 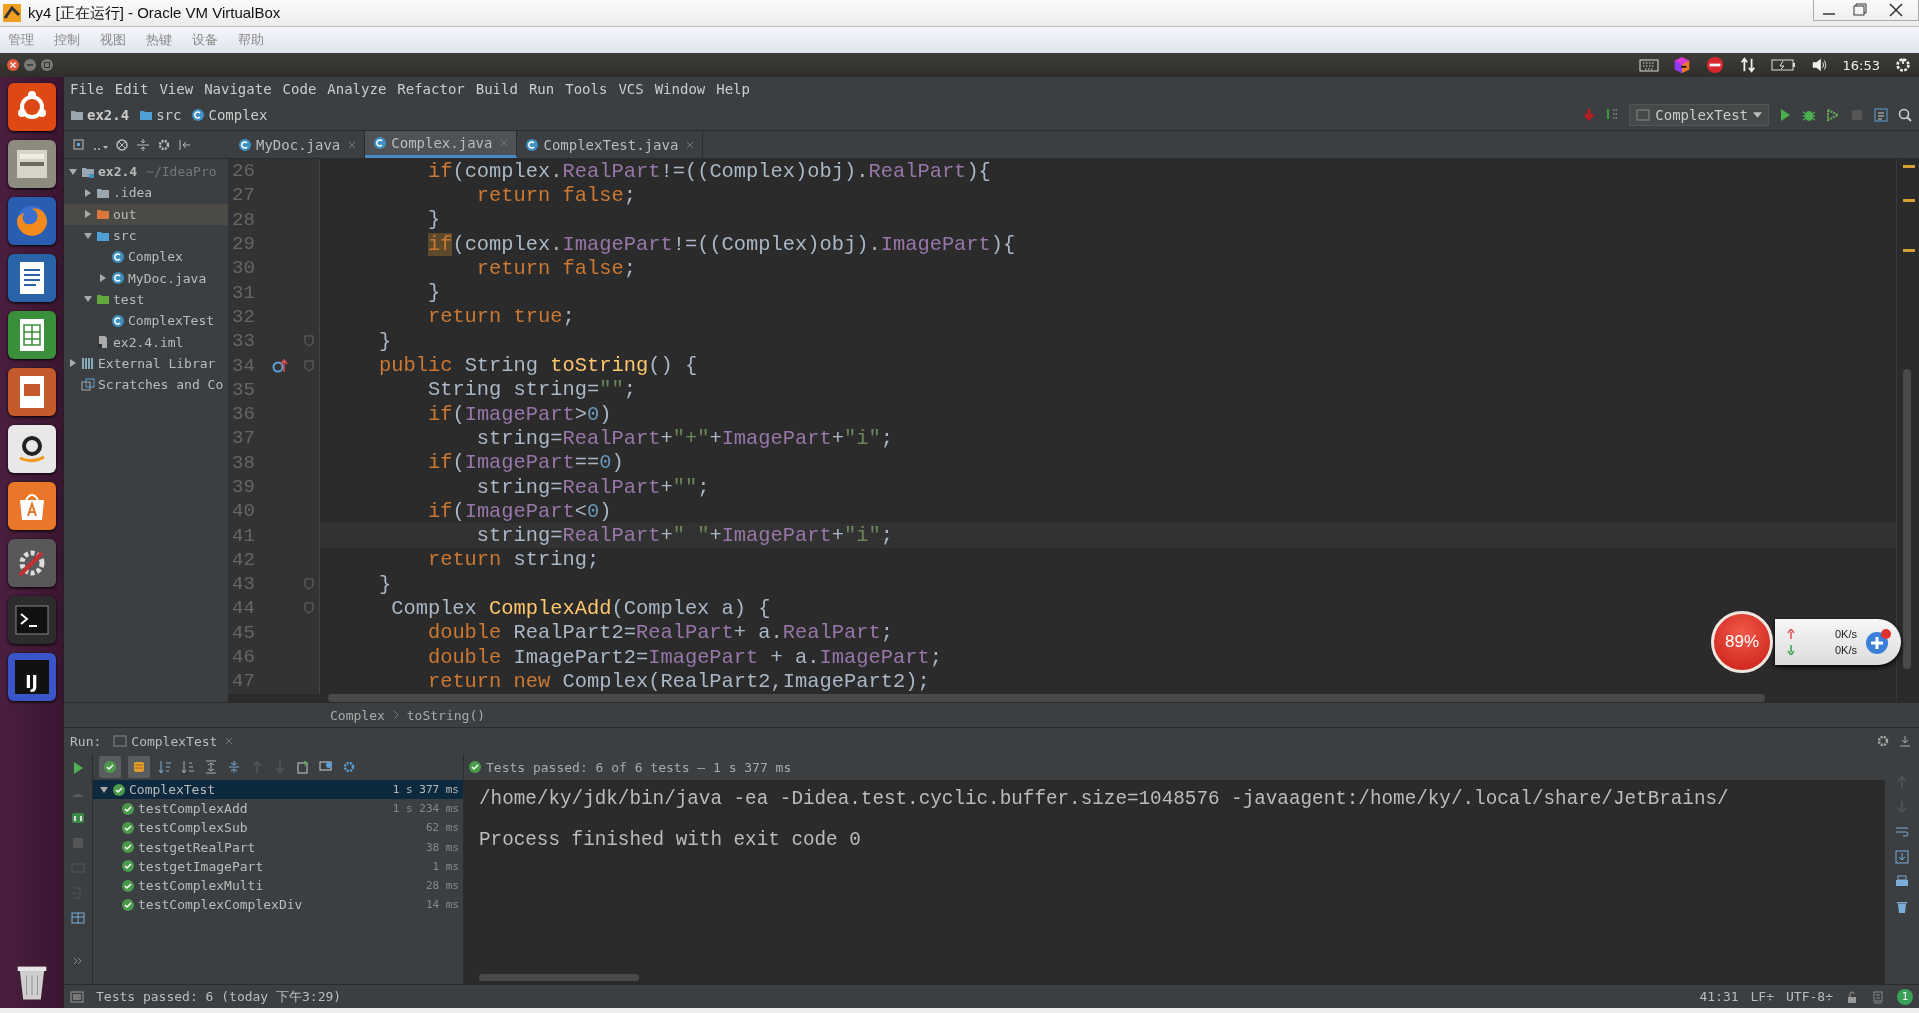 What do you see at coordinates (1699, 115) in the screenshot?
I see `run-config-dropdown: ComplexTest` at bounding box center [1699, 115].